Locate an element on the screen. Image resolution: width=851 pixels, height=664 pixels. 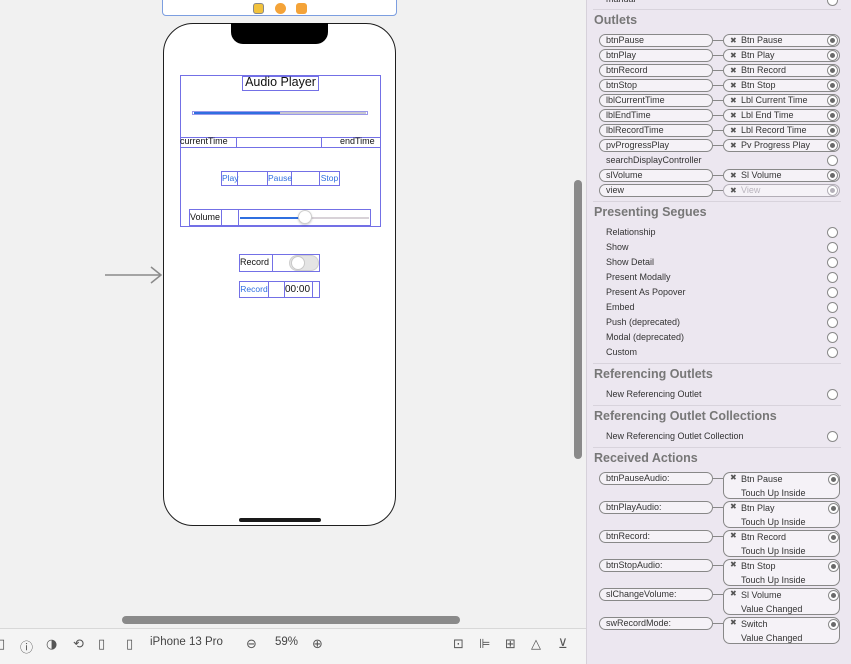
action-target: ✖ Btn Stop Touch Up Inside is located at coordinates (781, 572).